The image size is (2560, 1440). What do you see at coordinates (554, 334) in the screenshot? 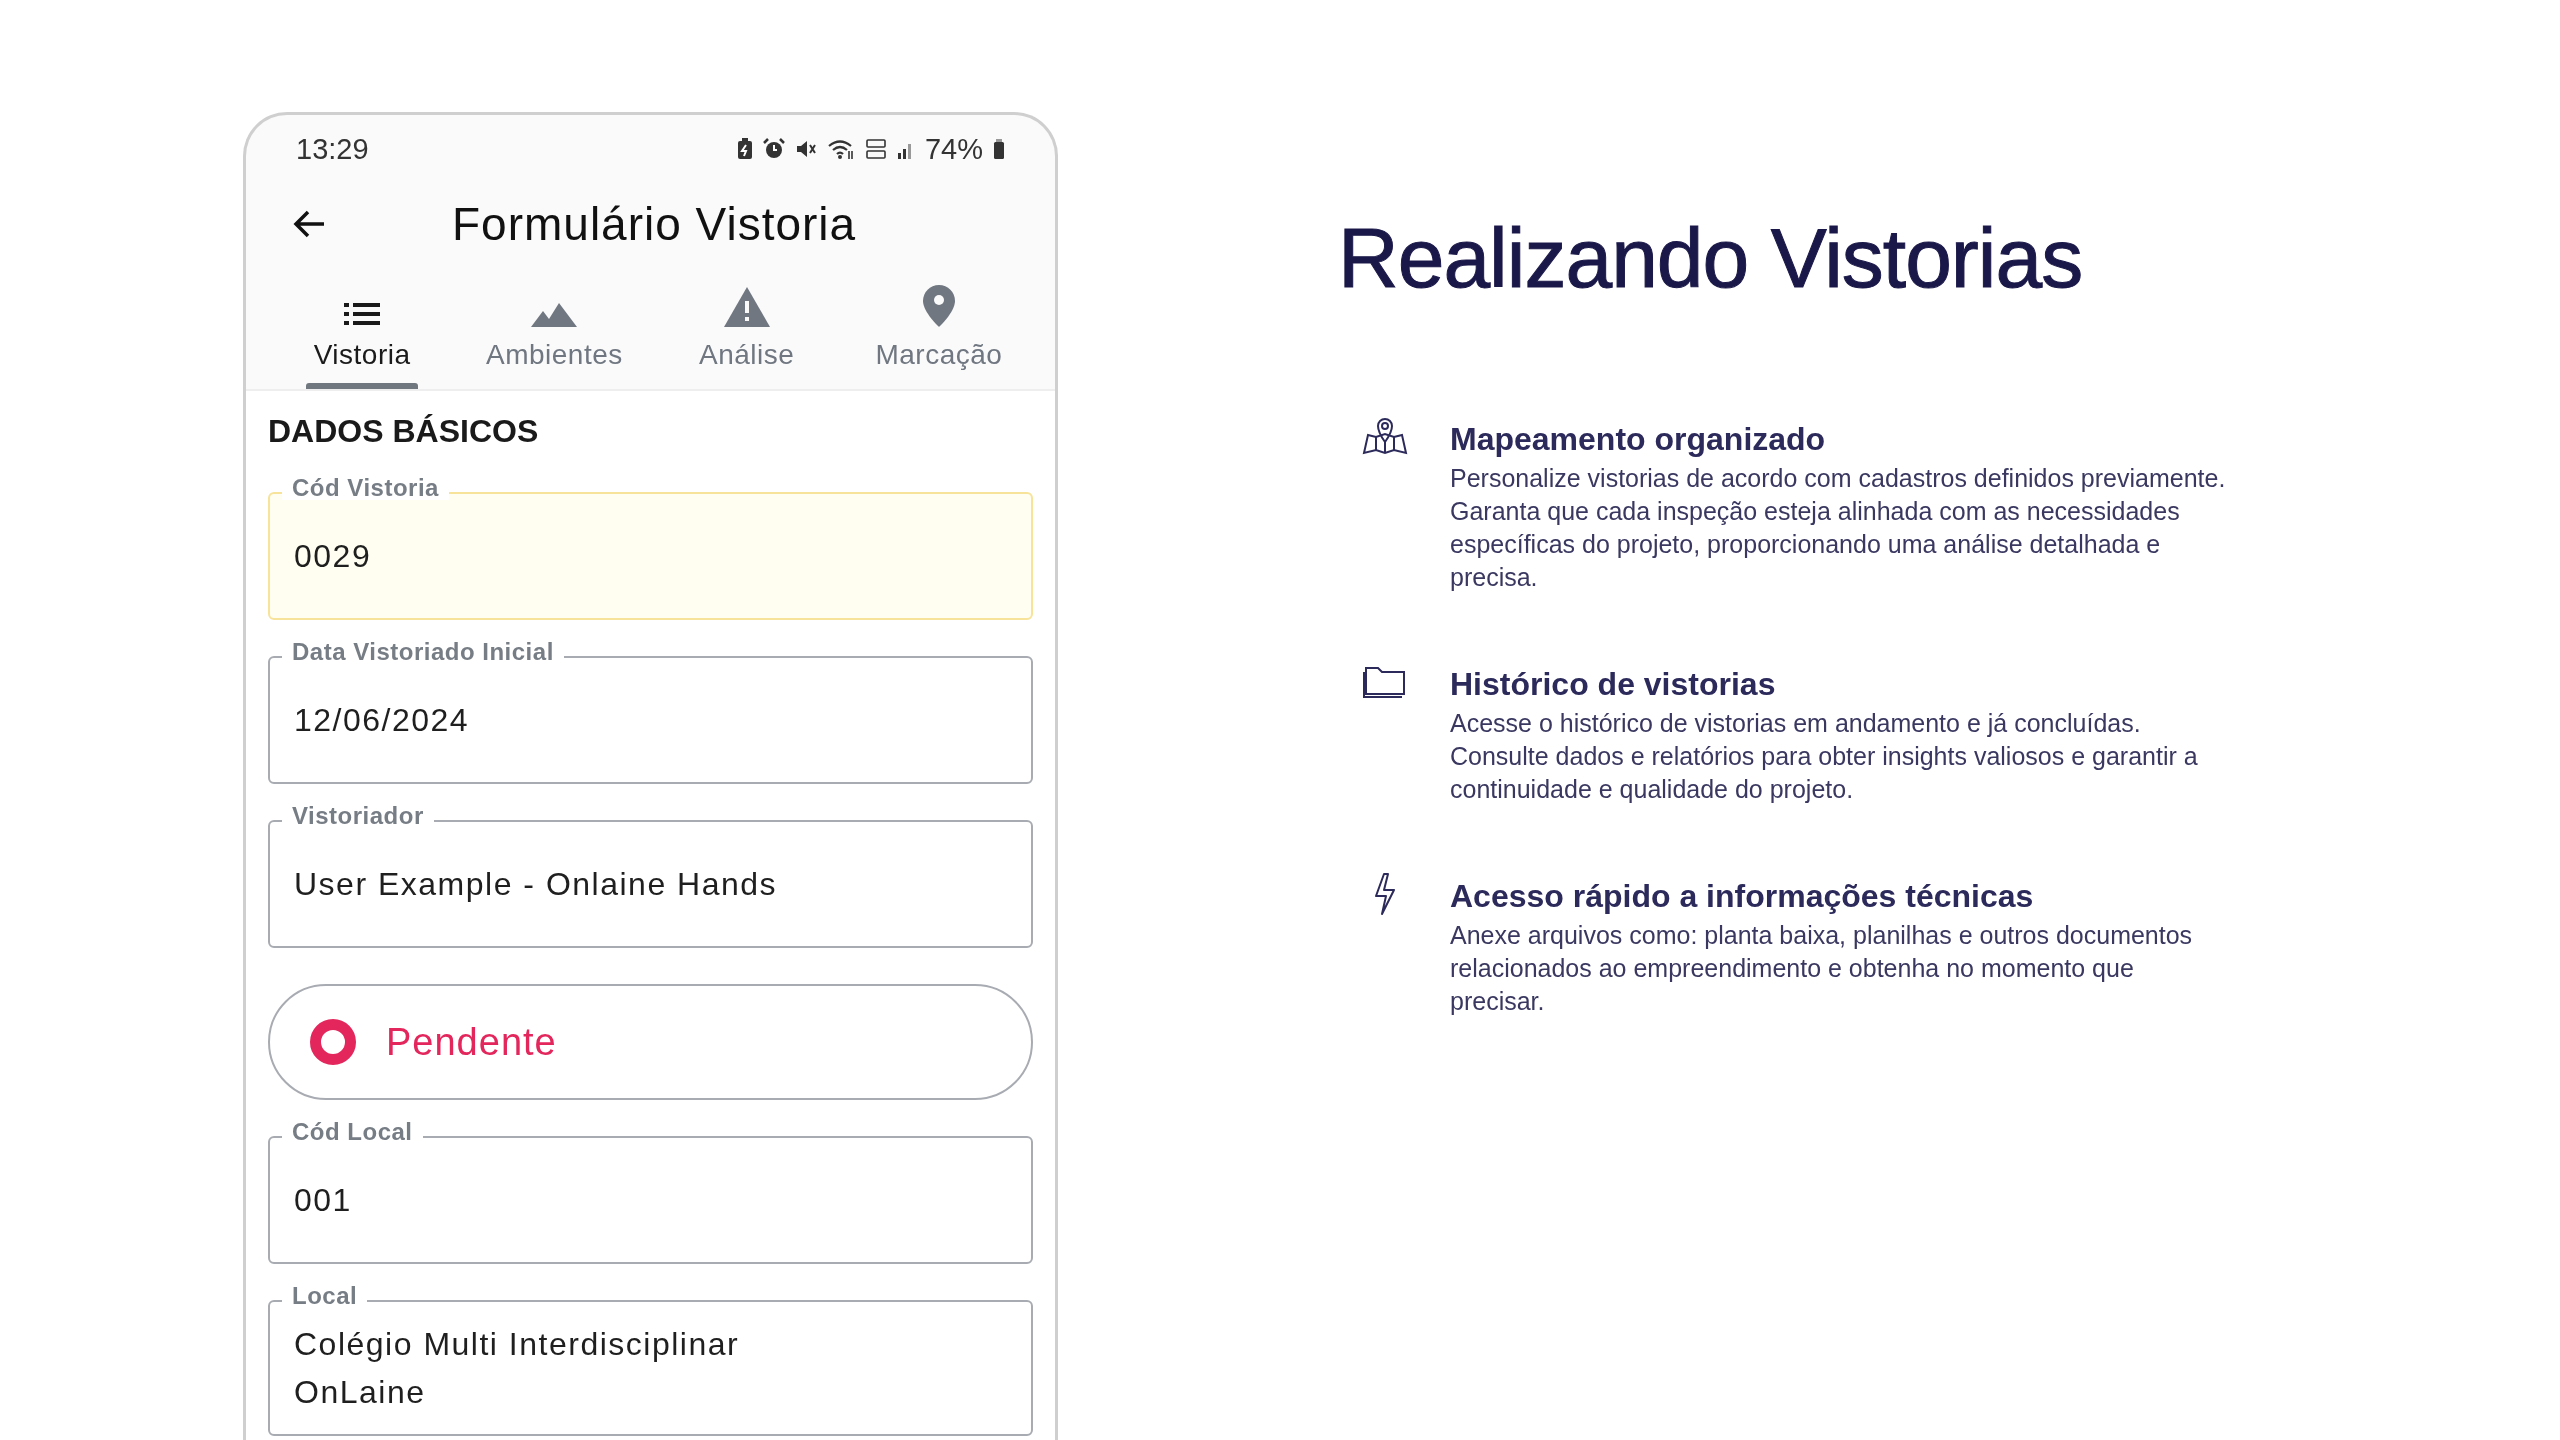
I see `tab: Ambientes` at bounding box center [554, 334].